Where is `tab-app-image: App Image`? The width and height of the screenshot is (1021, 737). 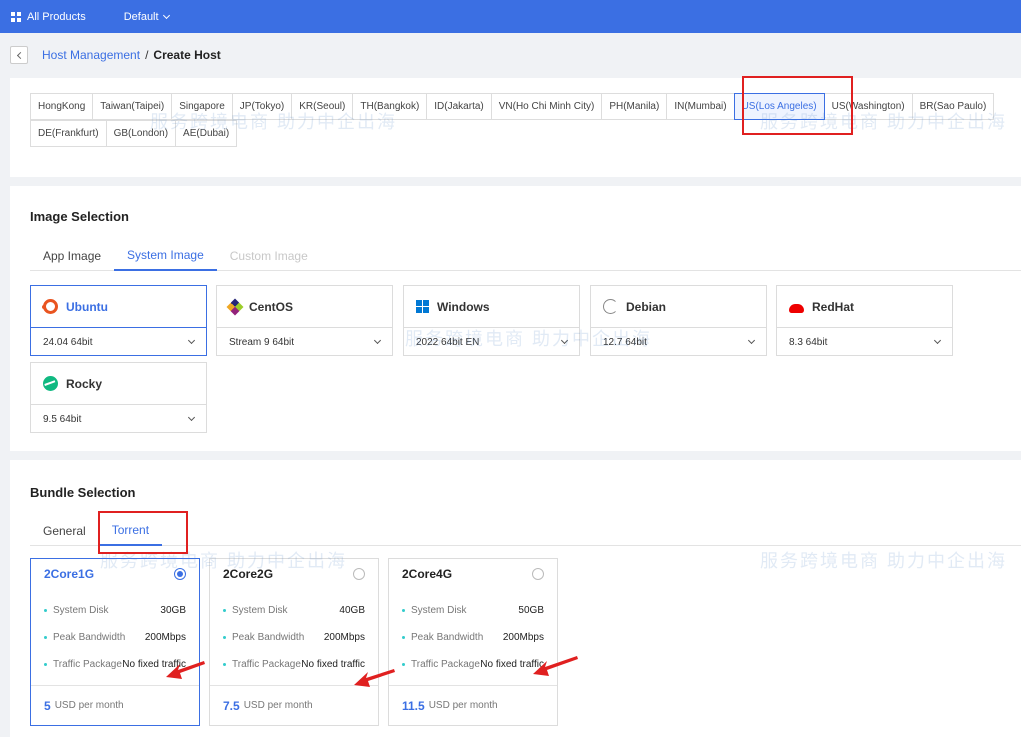 tab-app-image: App Image is located at coordinates (72, 256).